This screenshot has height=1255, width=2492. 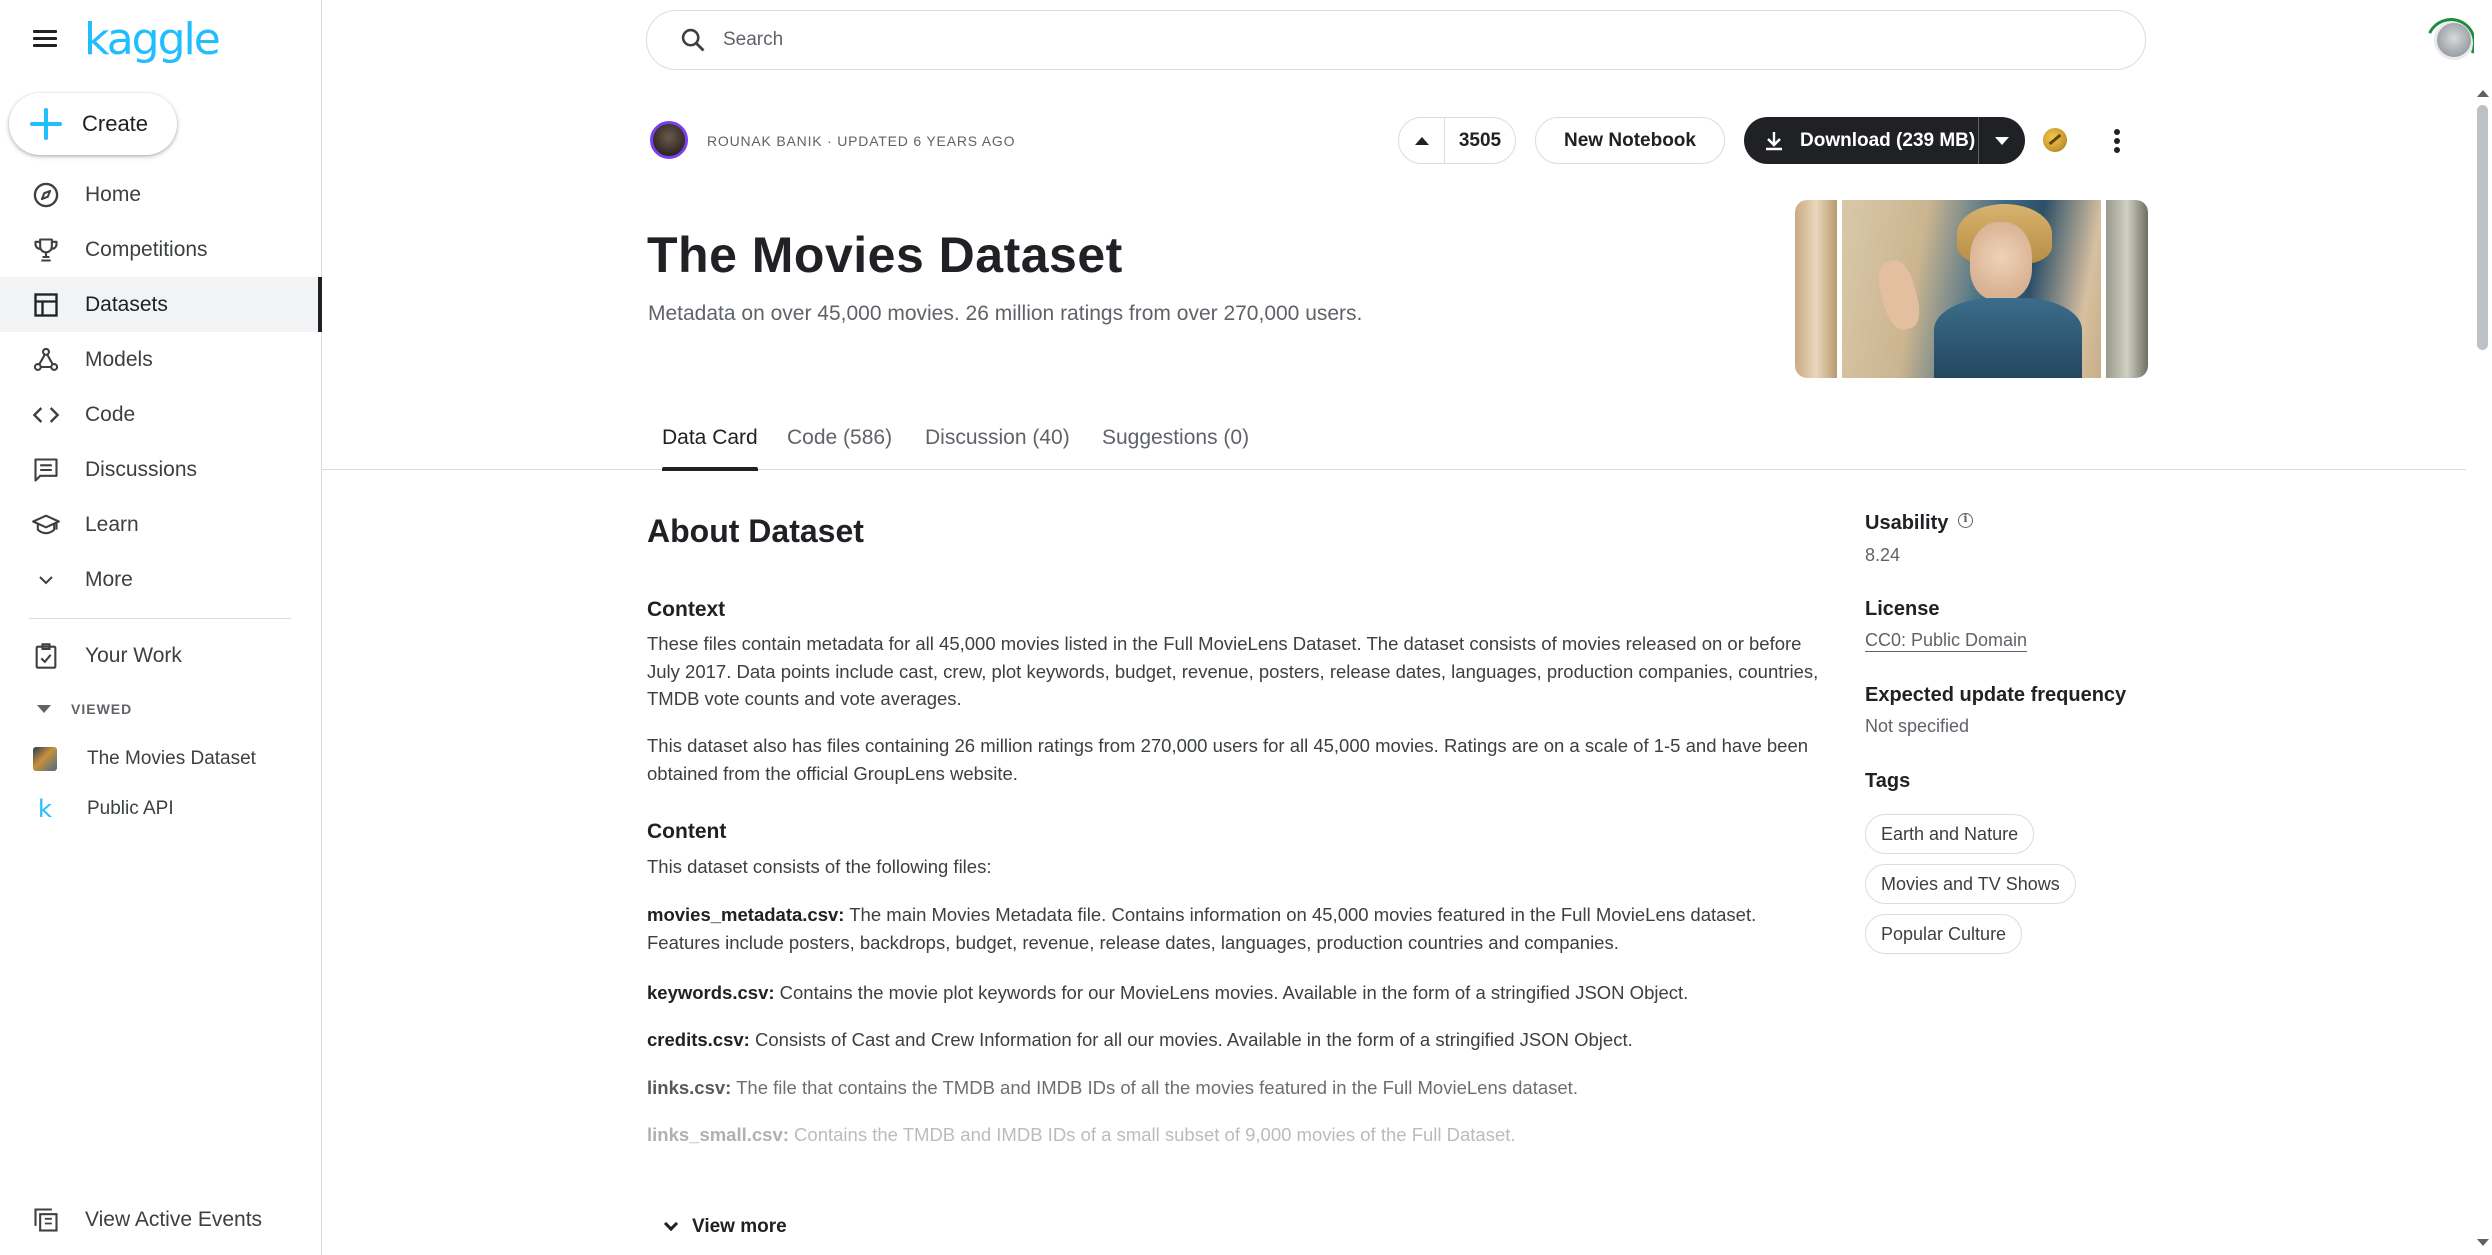 What do you see at coordinates (110, 414) in the screenshot?
I see `sidebar-item-label: Code` at bounding box center [110, 414].